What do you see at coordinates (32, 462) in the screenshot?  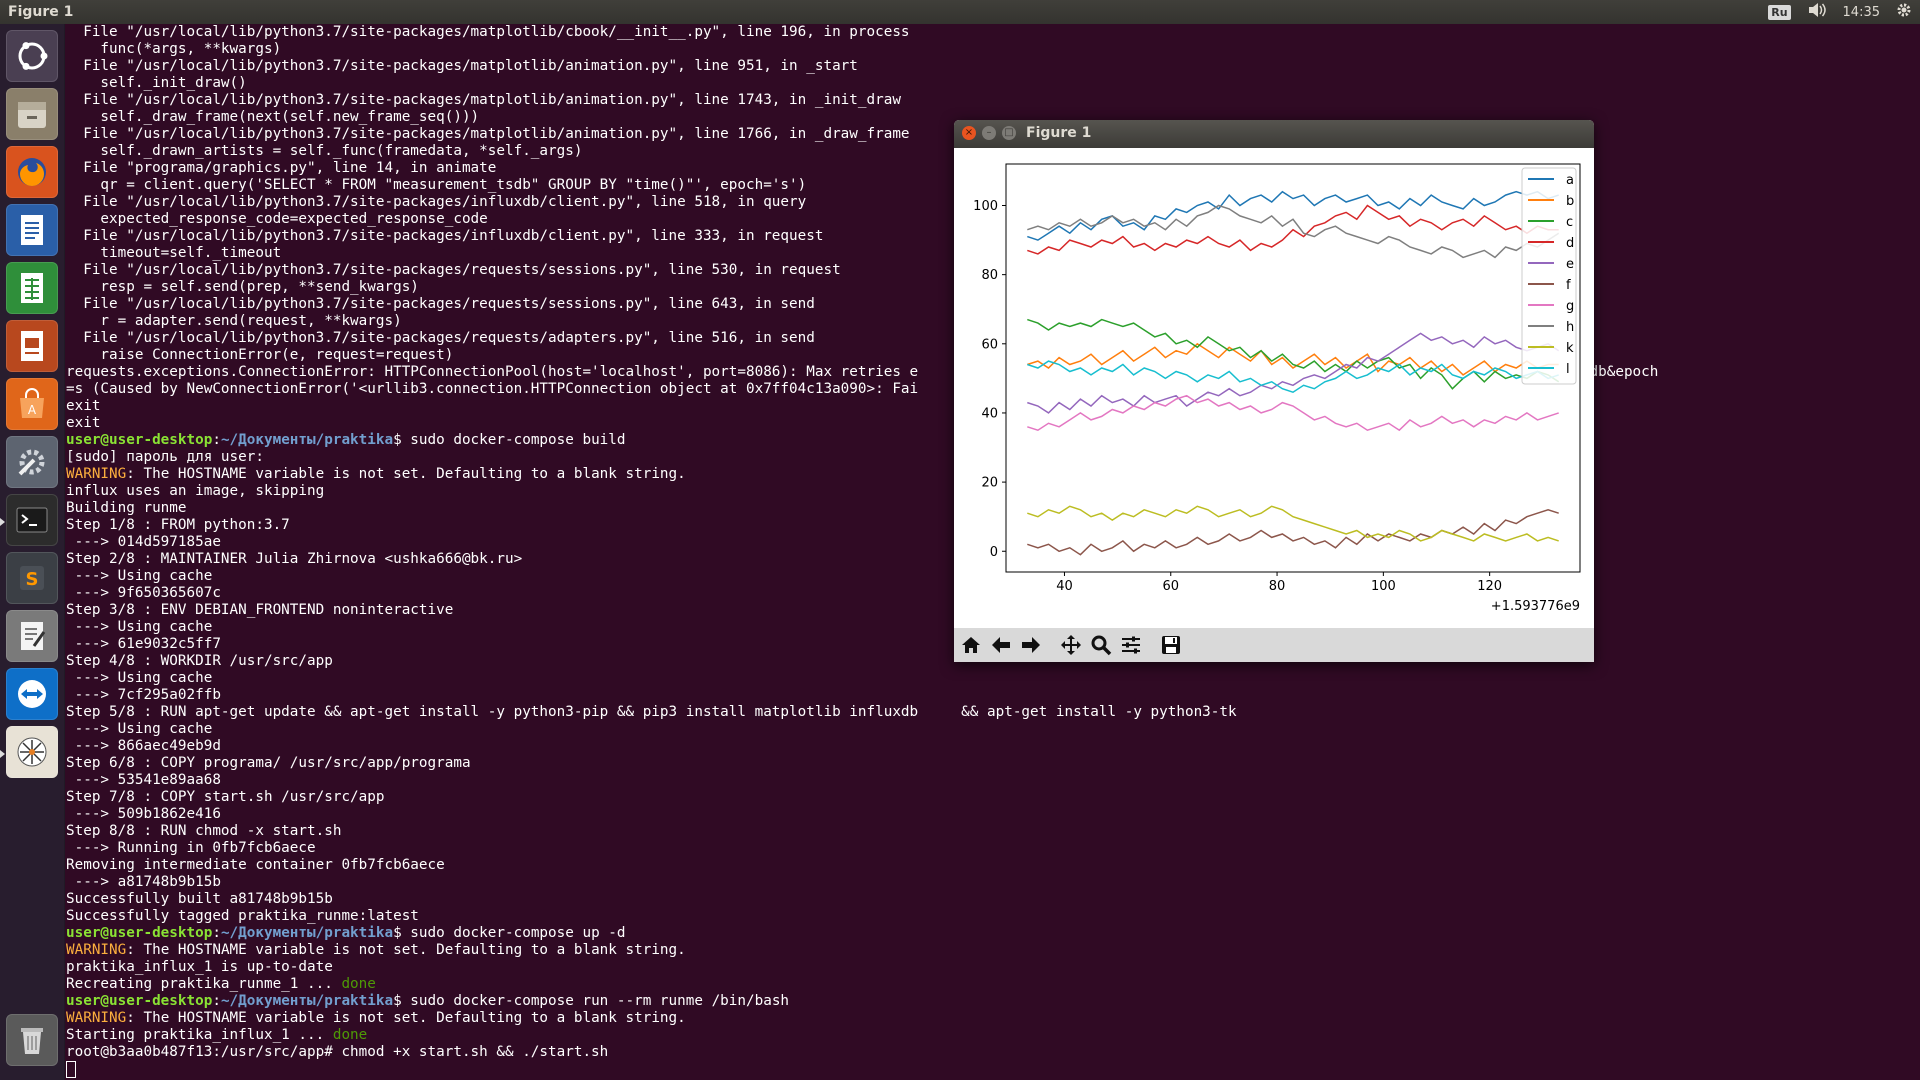 I see `system-settings-launcher` at bounding box center [32, 462].